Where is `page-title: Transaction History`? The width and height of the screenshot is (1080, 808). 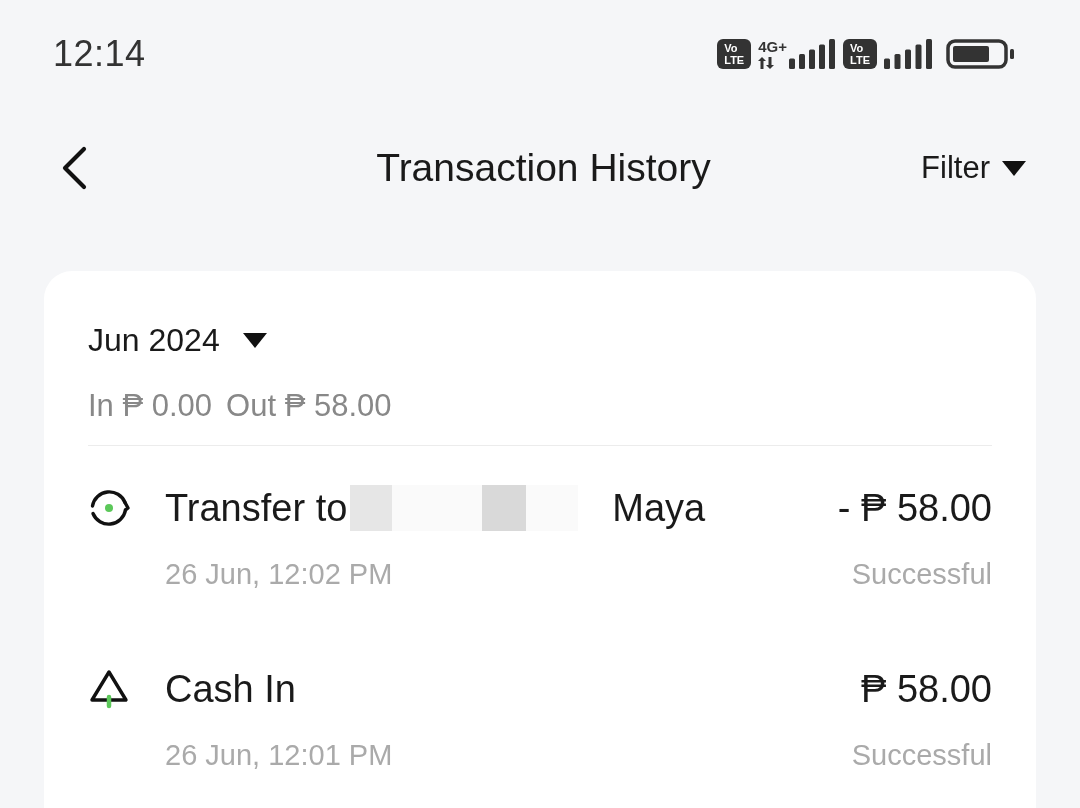
page-title: Transaction History is located at coordinates (543, 168).